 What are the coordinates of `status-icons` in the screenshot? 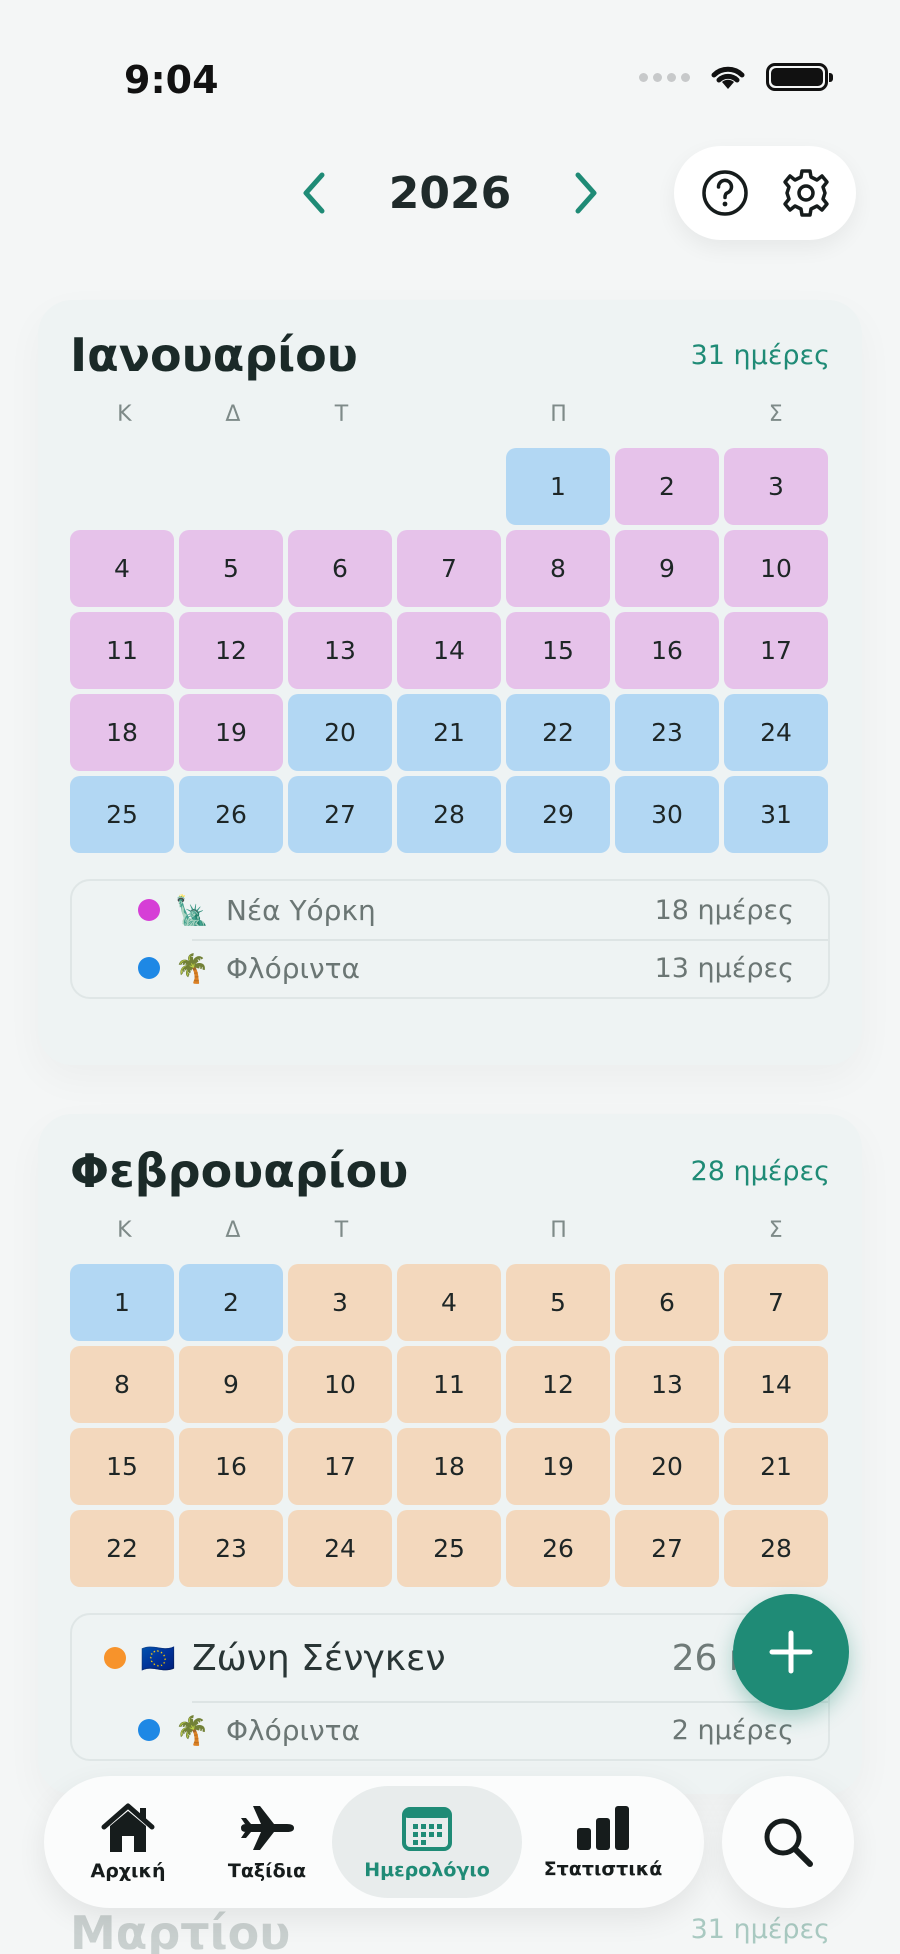 It's located at (736, 77).